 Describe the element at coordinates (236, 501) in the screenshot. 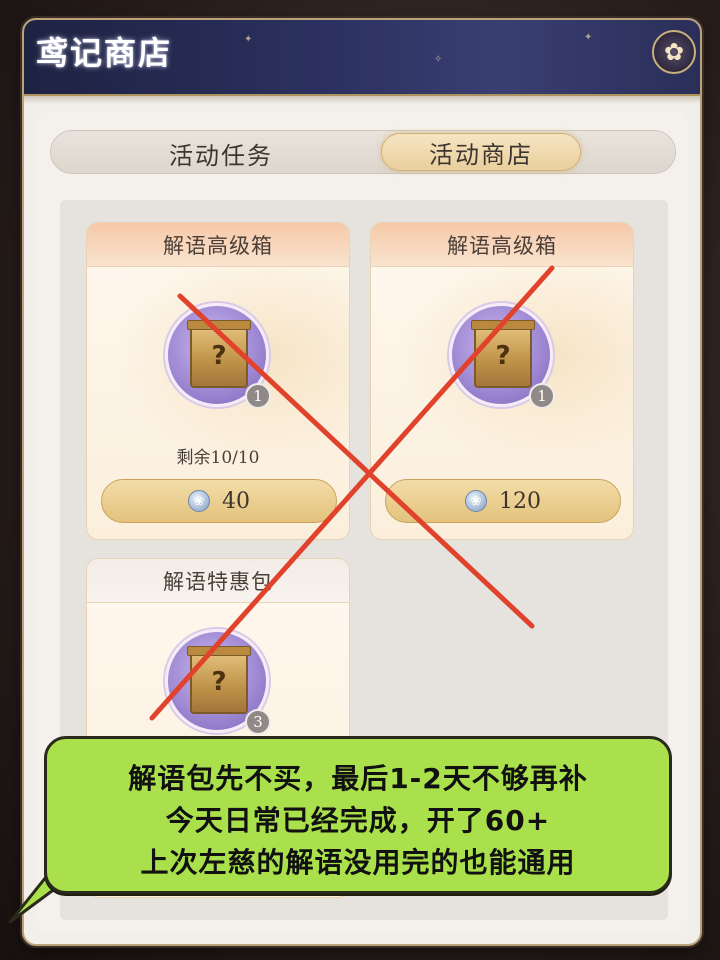

I see `price-value: 40` at that location.